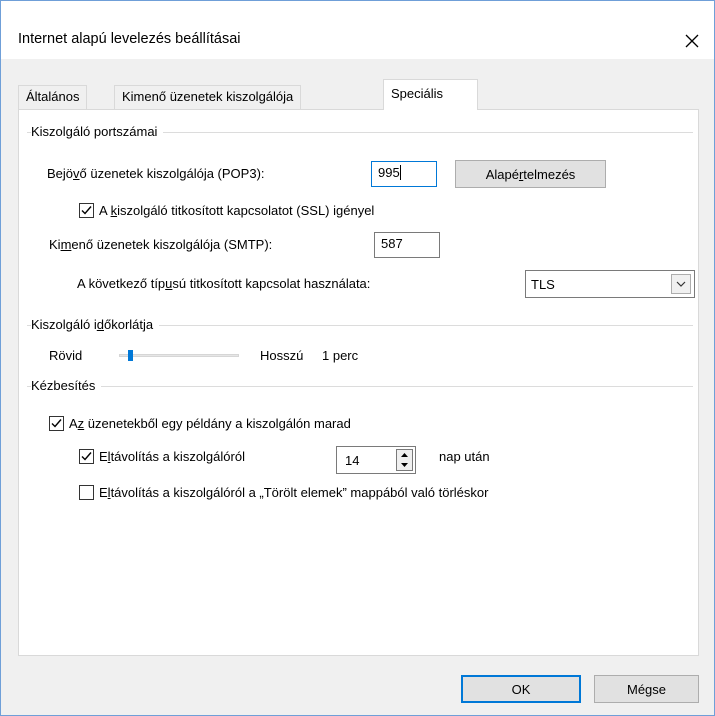 This screenshot has height=716, width=715. Describe the element at coordinates (464, 456) in the screenshot. I see `days-suffix-label: nap után` at that location.